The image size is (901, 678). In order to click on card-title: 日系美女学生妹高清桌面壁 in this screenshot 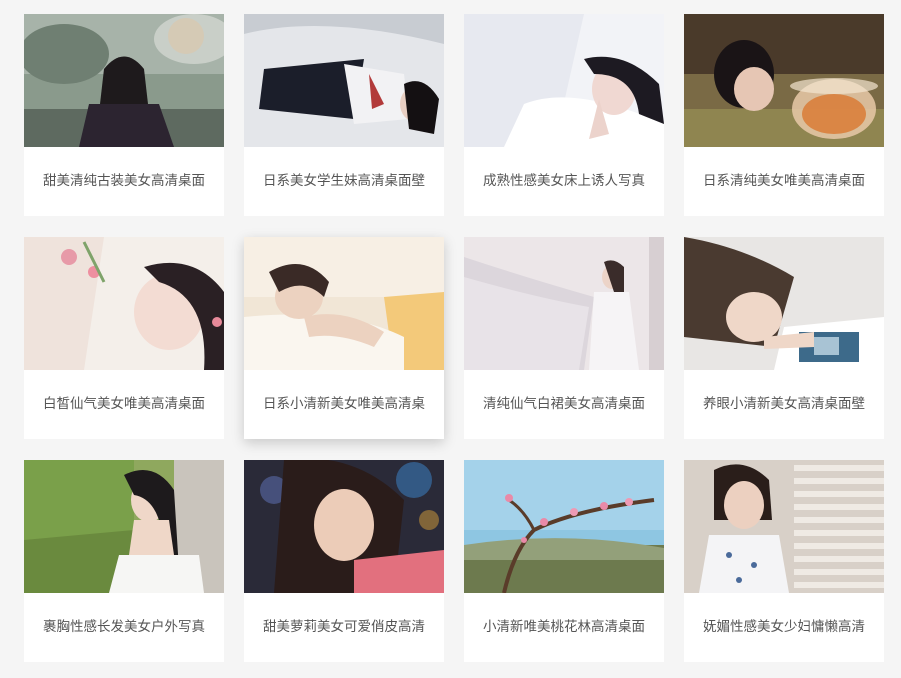, I will do `click(344, 181)`.